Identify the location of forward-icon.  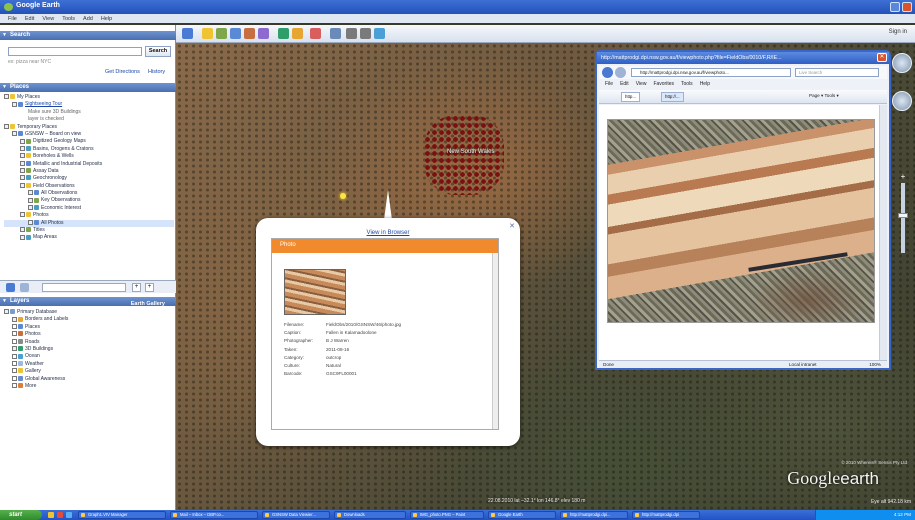
(620, 72).